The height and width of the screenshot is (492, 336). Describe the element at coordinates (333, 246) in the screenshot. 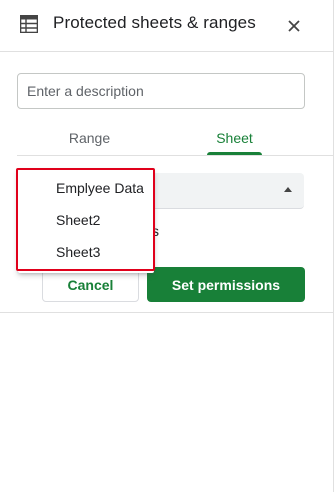

I see `panel-border` at that location.